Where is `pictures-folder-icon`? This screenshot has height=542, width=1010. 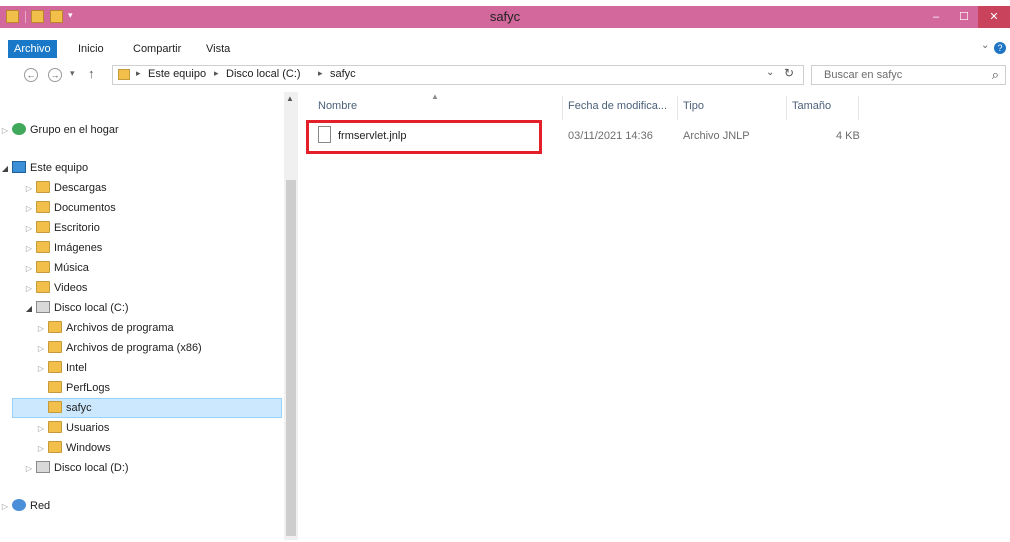
pictures-folder-icon is located at coordinates (43, 247).